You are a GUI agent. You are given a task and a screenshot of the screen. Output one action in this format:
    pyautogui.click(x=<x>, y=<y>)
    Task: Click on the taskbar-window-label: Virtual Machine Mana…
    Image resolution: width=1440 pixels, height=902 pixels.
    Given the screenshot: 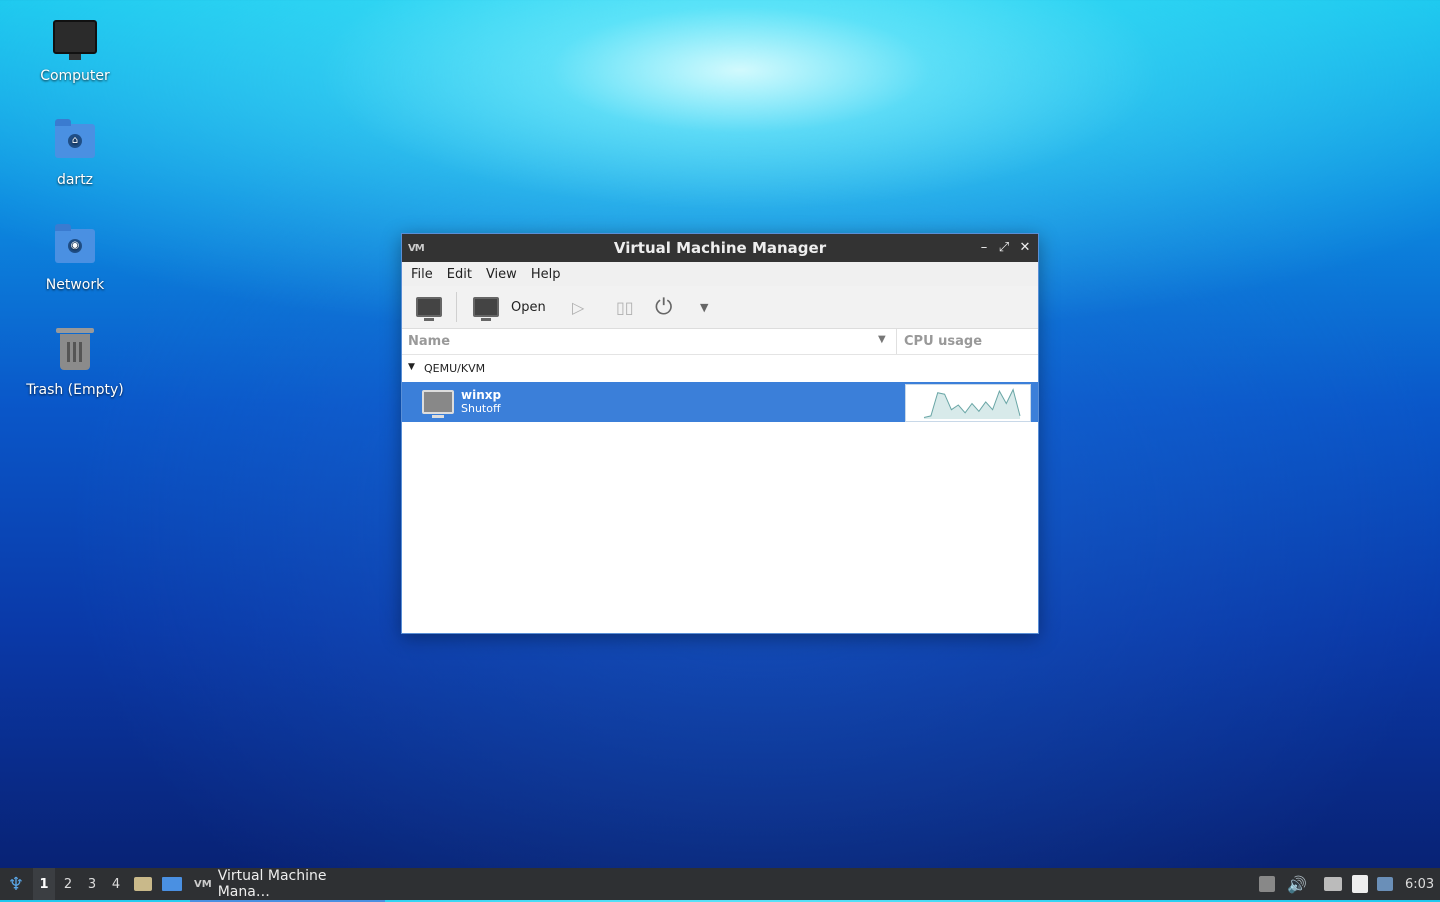 What is the action you would take?
    pyautogui.click(x=272, y=884)
    